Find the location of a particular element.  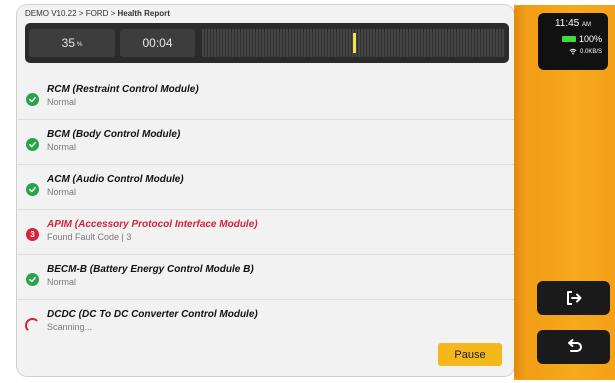

breadcrumb-current: Health Report is located at coordinates (143, 13).